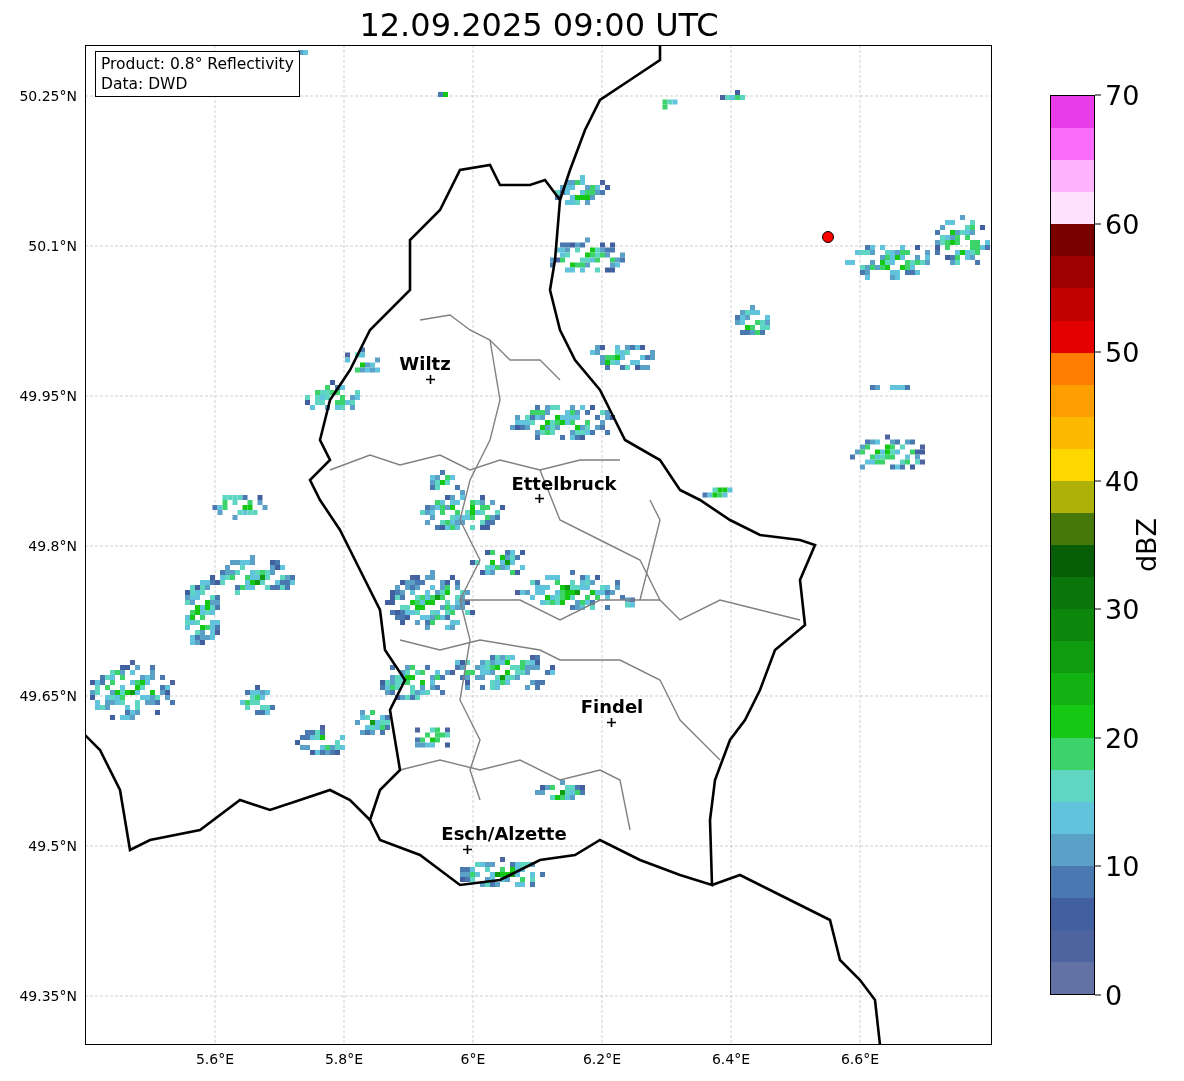 The height and width of the screenshot is (1081, 1184). I want to click on latitude-label: 50.25°N, so click(48, 96).